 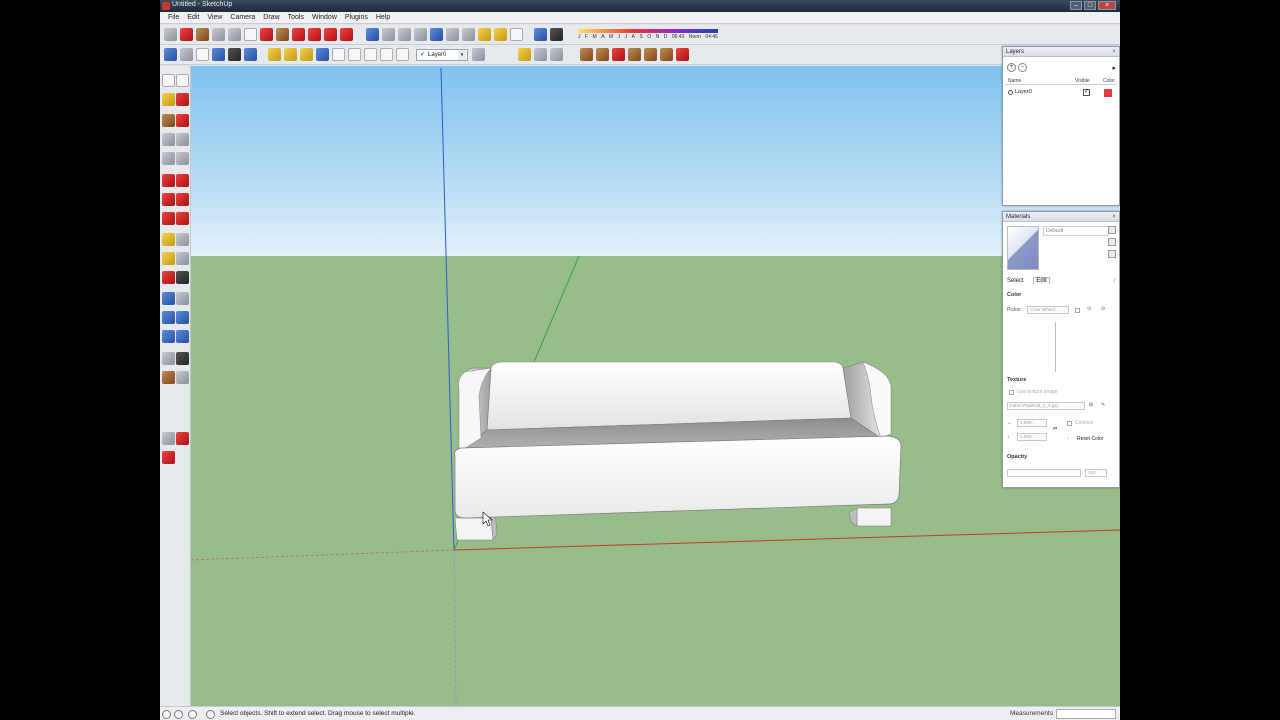 What do you see at coordinates (298, 34) in the screenshot?
I see `move-tool-icon` at bounding box center [298, 34].